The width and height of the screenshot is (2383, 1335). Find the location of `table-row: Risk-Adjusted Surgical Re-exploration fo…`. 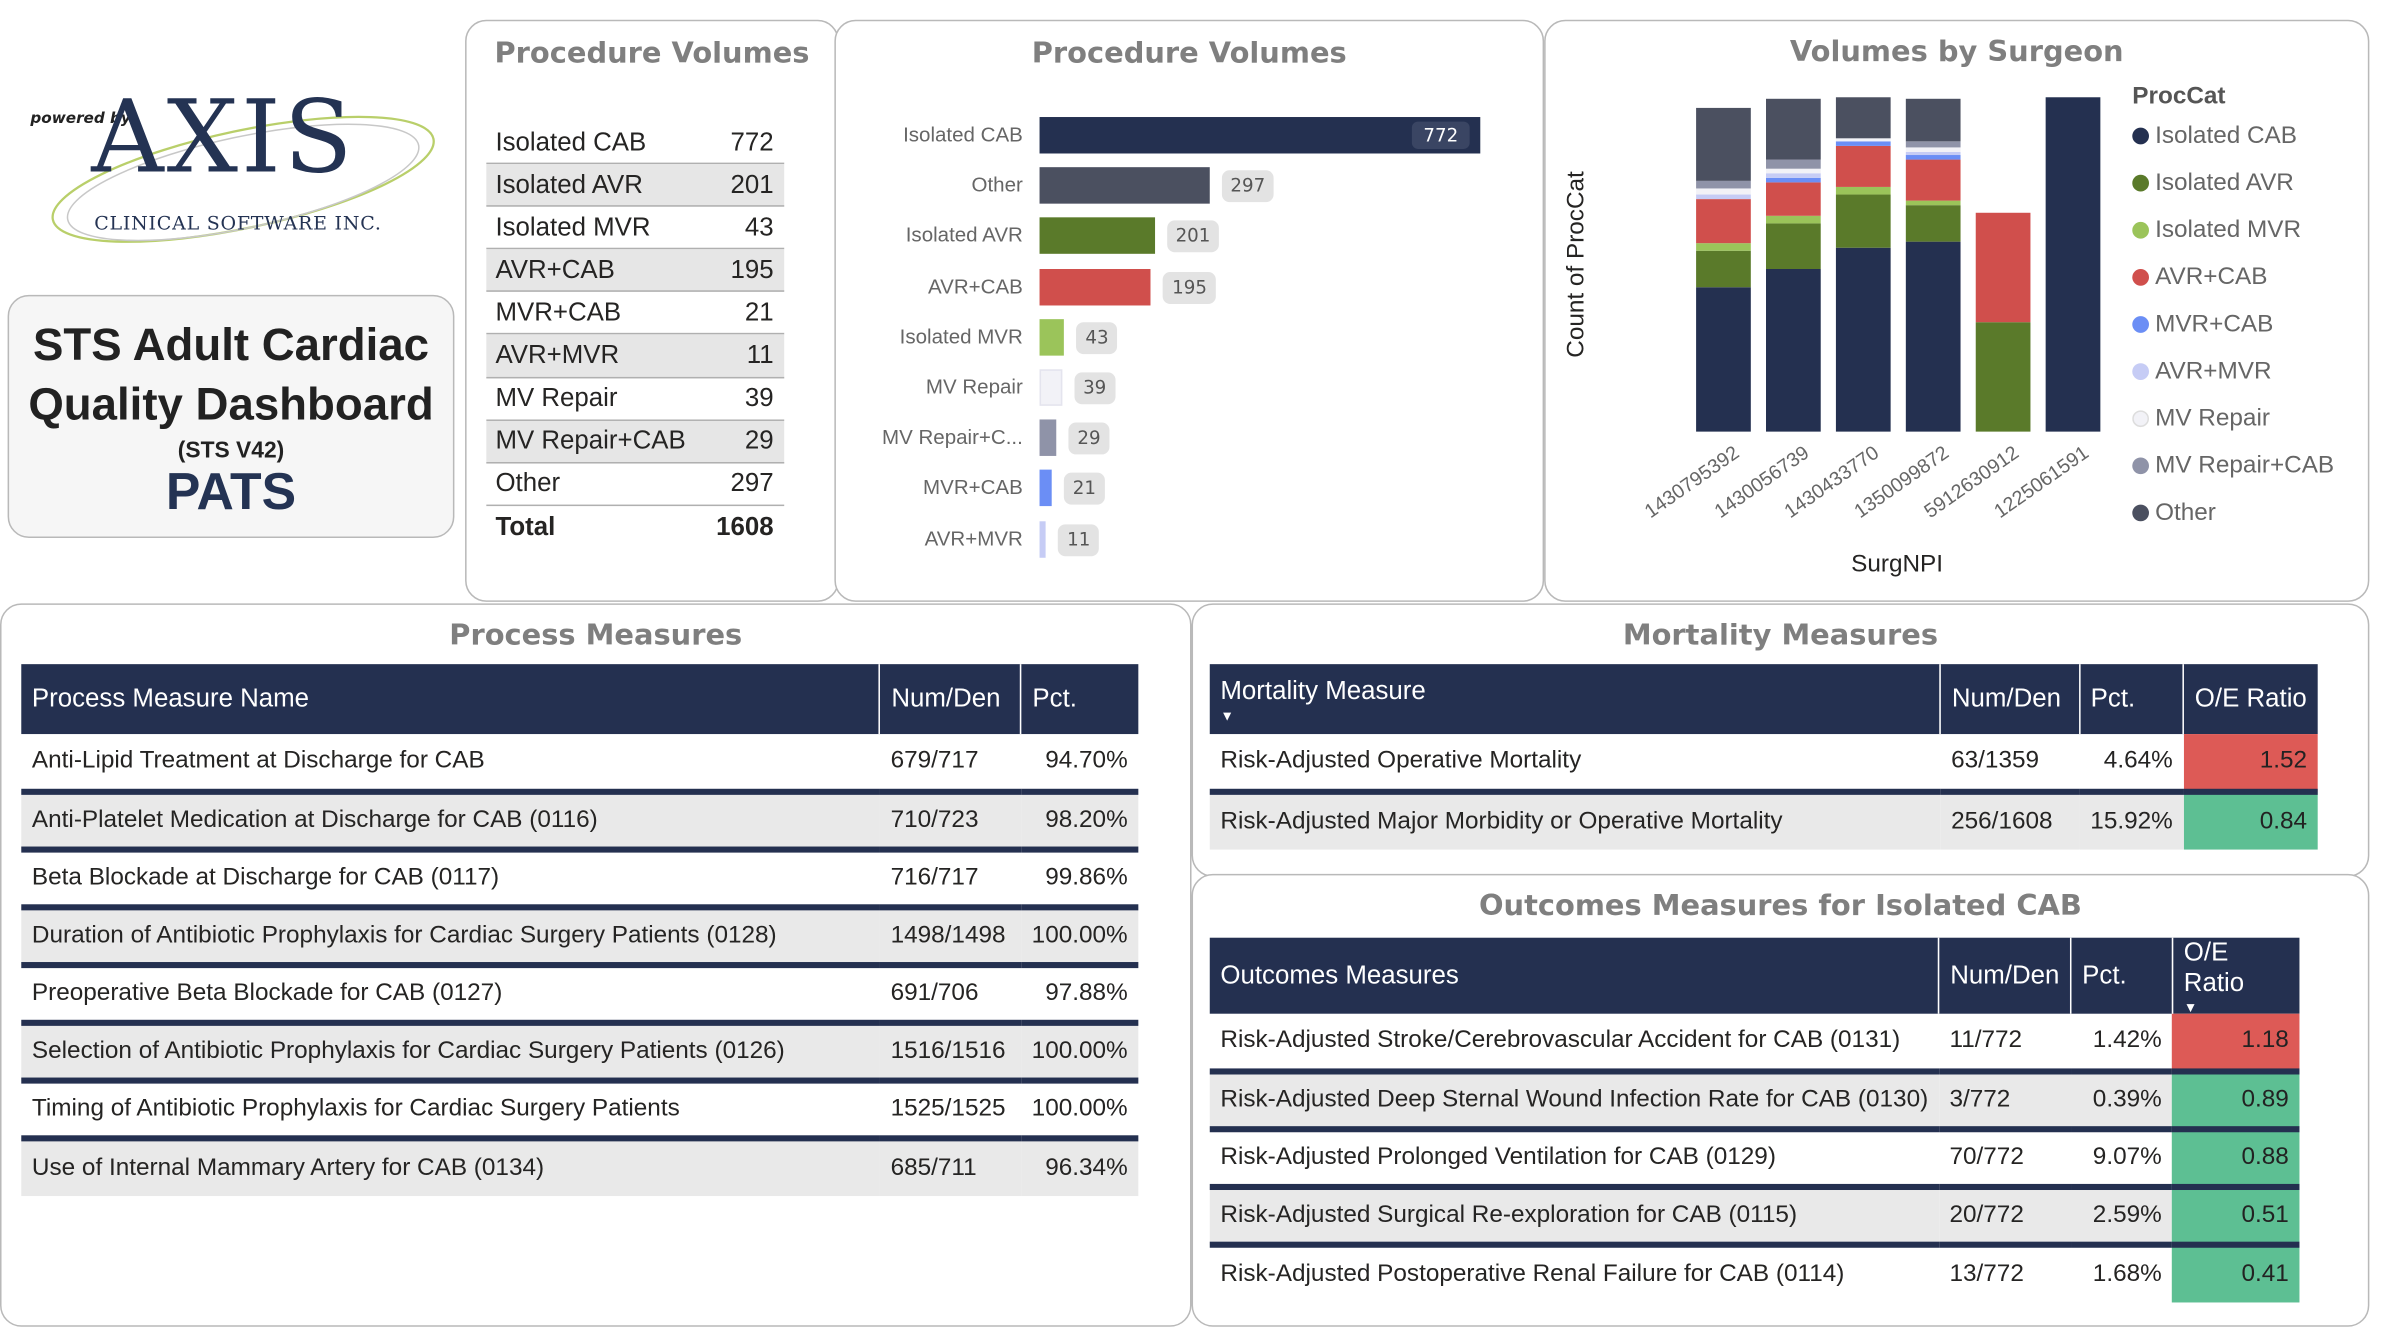

table-row: Risk-Adjusted Surgical Re-exploration fo… is located at coordinates (1754, 1217).